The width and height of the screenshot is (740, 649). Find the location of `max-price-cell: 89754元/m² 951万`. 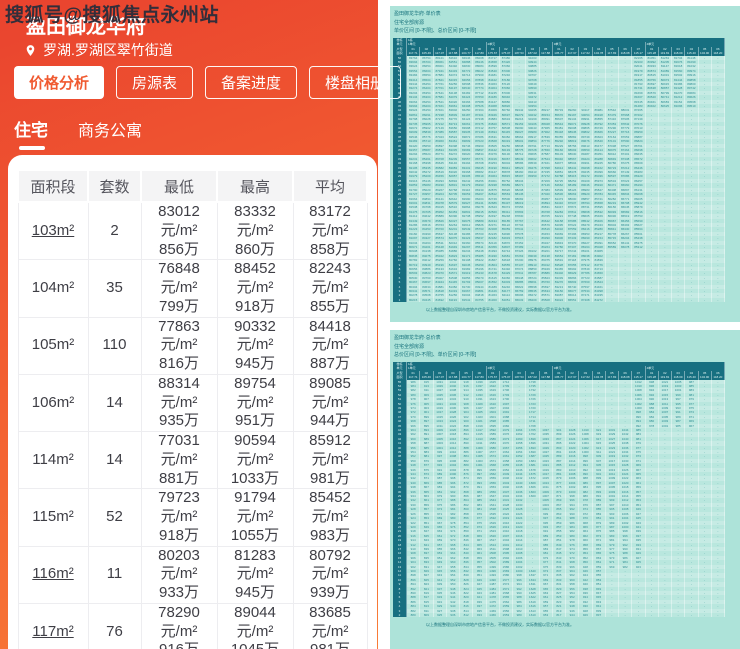

max-price-cell: 89754元/m² 951万 is located at coordinates (255, 403).